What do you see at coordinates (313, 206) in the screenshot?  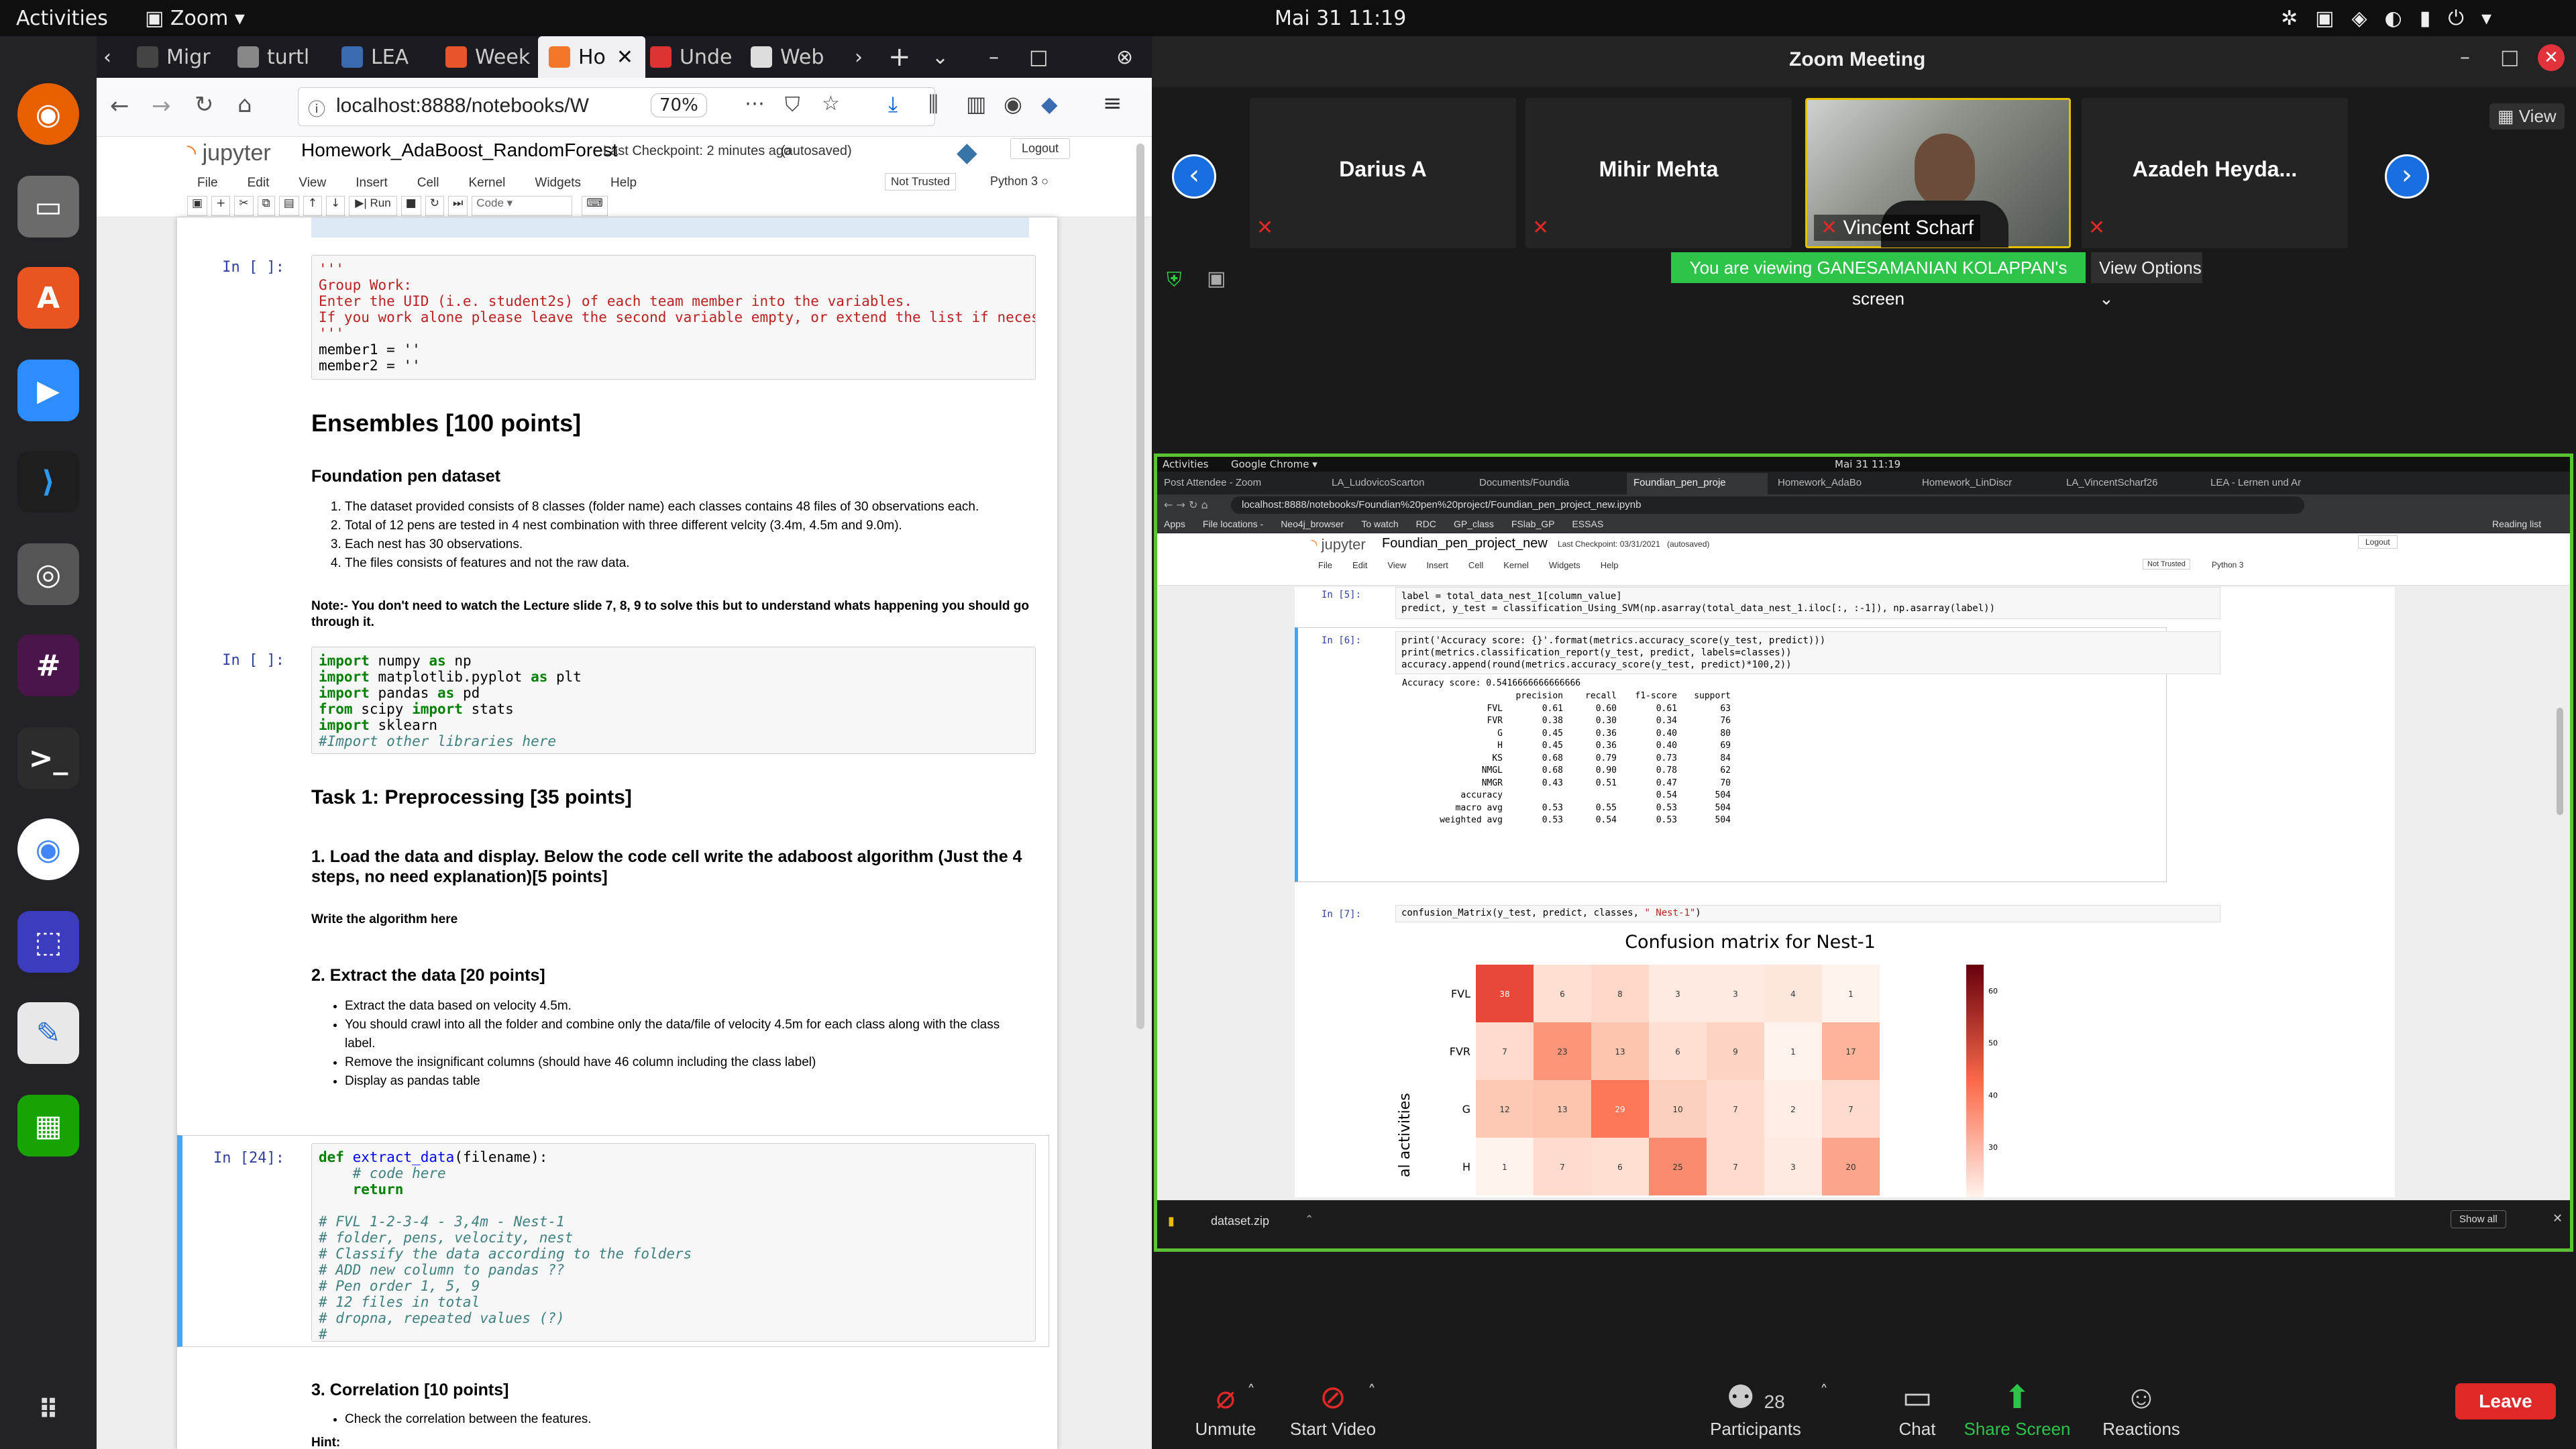 I see `move-up-icon: ↑` at bounding box center [313, 206].